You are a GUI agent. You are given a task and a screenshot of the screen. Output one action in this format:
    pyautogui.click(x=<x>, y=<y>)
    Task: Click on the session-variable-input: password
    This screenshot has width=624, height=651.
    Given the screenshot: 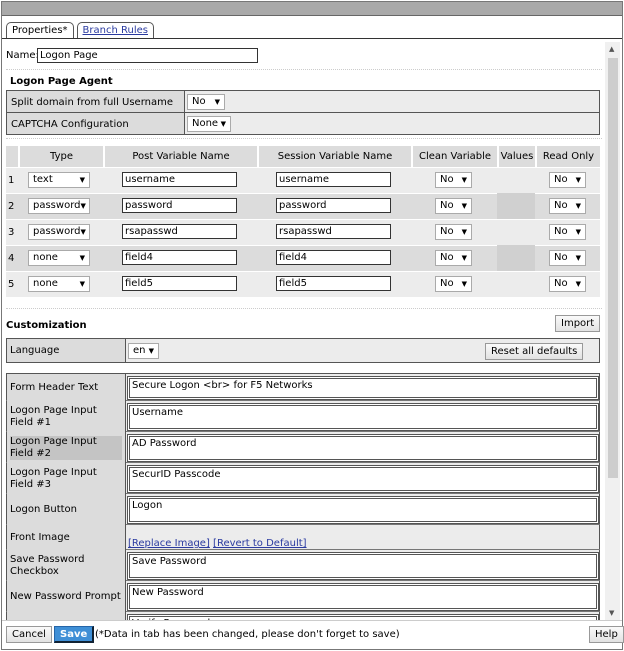 What is the action you would take?
    pyautogui.click(x=333, y=205)
    